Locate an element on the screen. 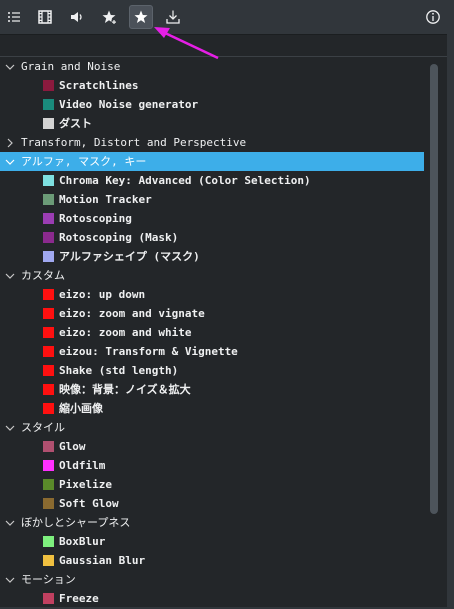 This screenshot has width=454, height=609. star-plus-icon is located at coordinates (109, 17).